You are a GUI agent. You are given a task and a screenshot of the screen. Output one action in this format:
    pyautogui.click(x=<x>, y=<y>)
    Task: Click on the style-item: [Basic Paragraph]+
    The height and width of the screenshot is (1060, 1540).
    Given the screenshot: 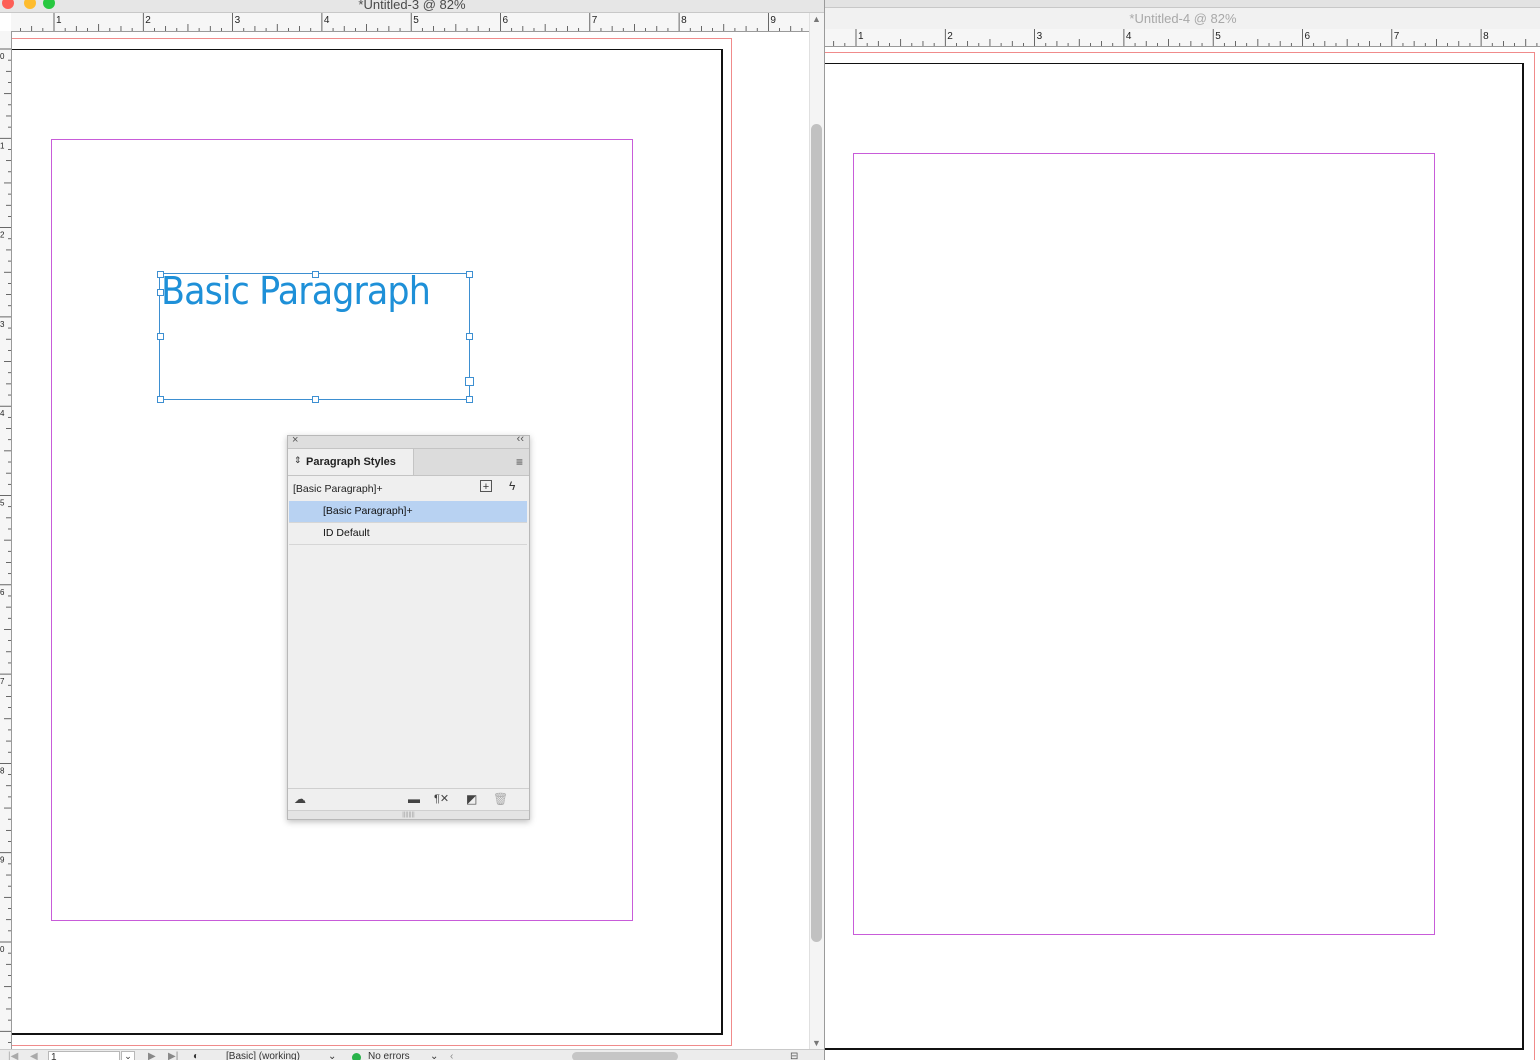 What is the action you would take?
    pyautogui.click(x=408, y=512)
    